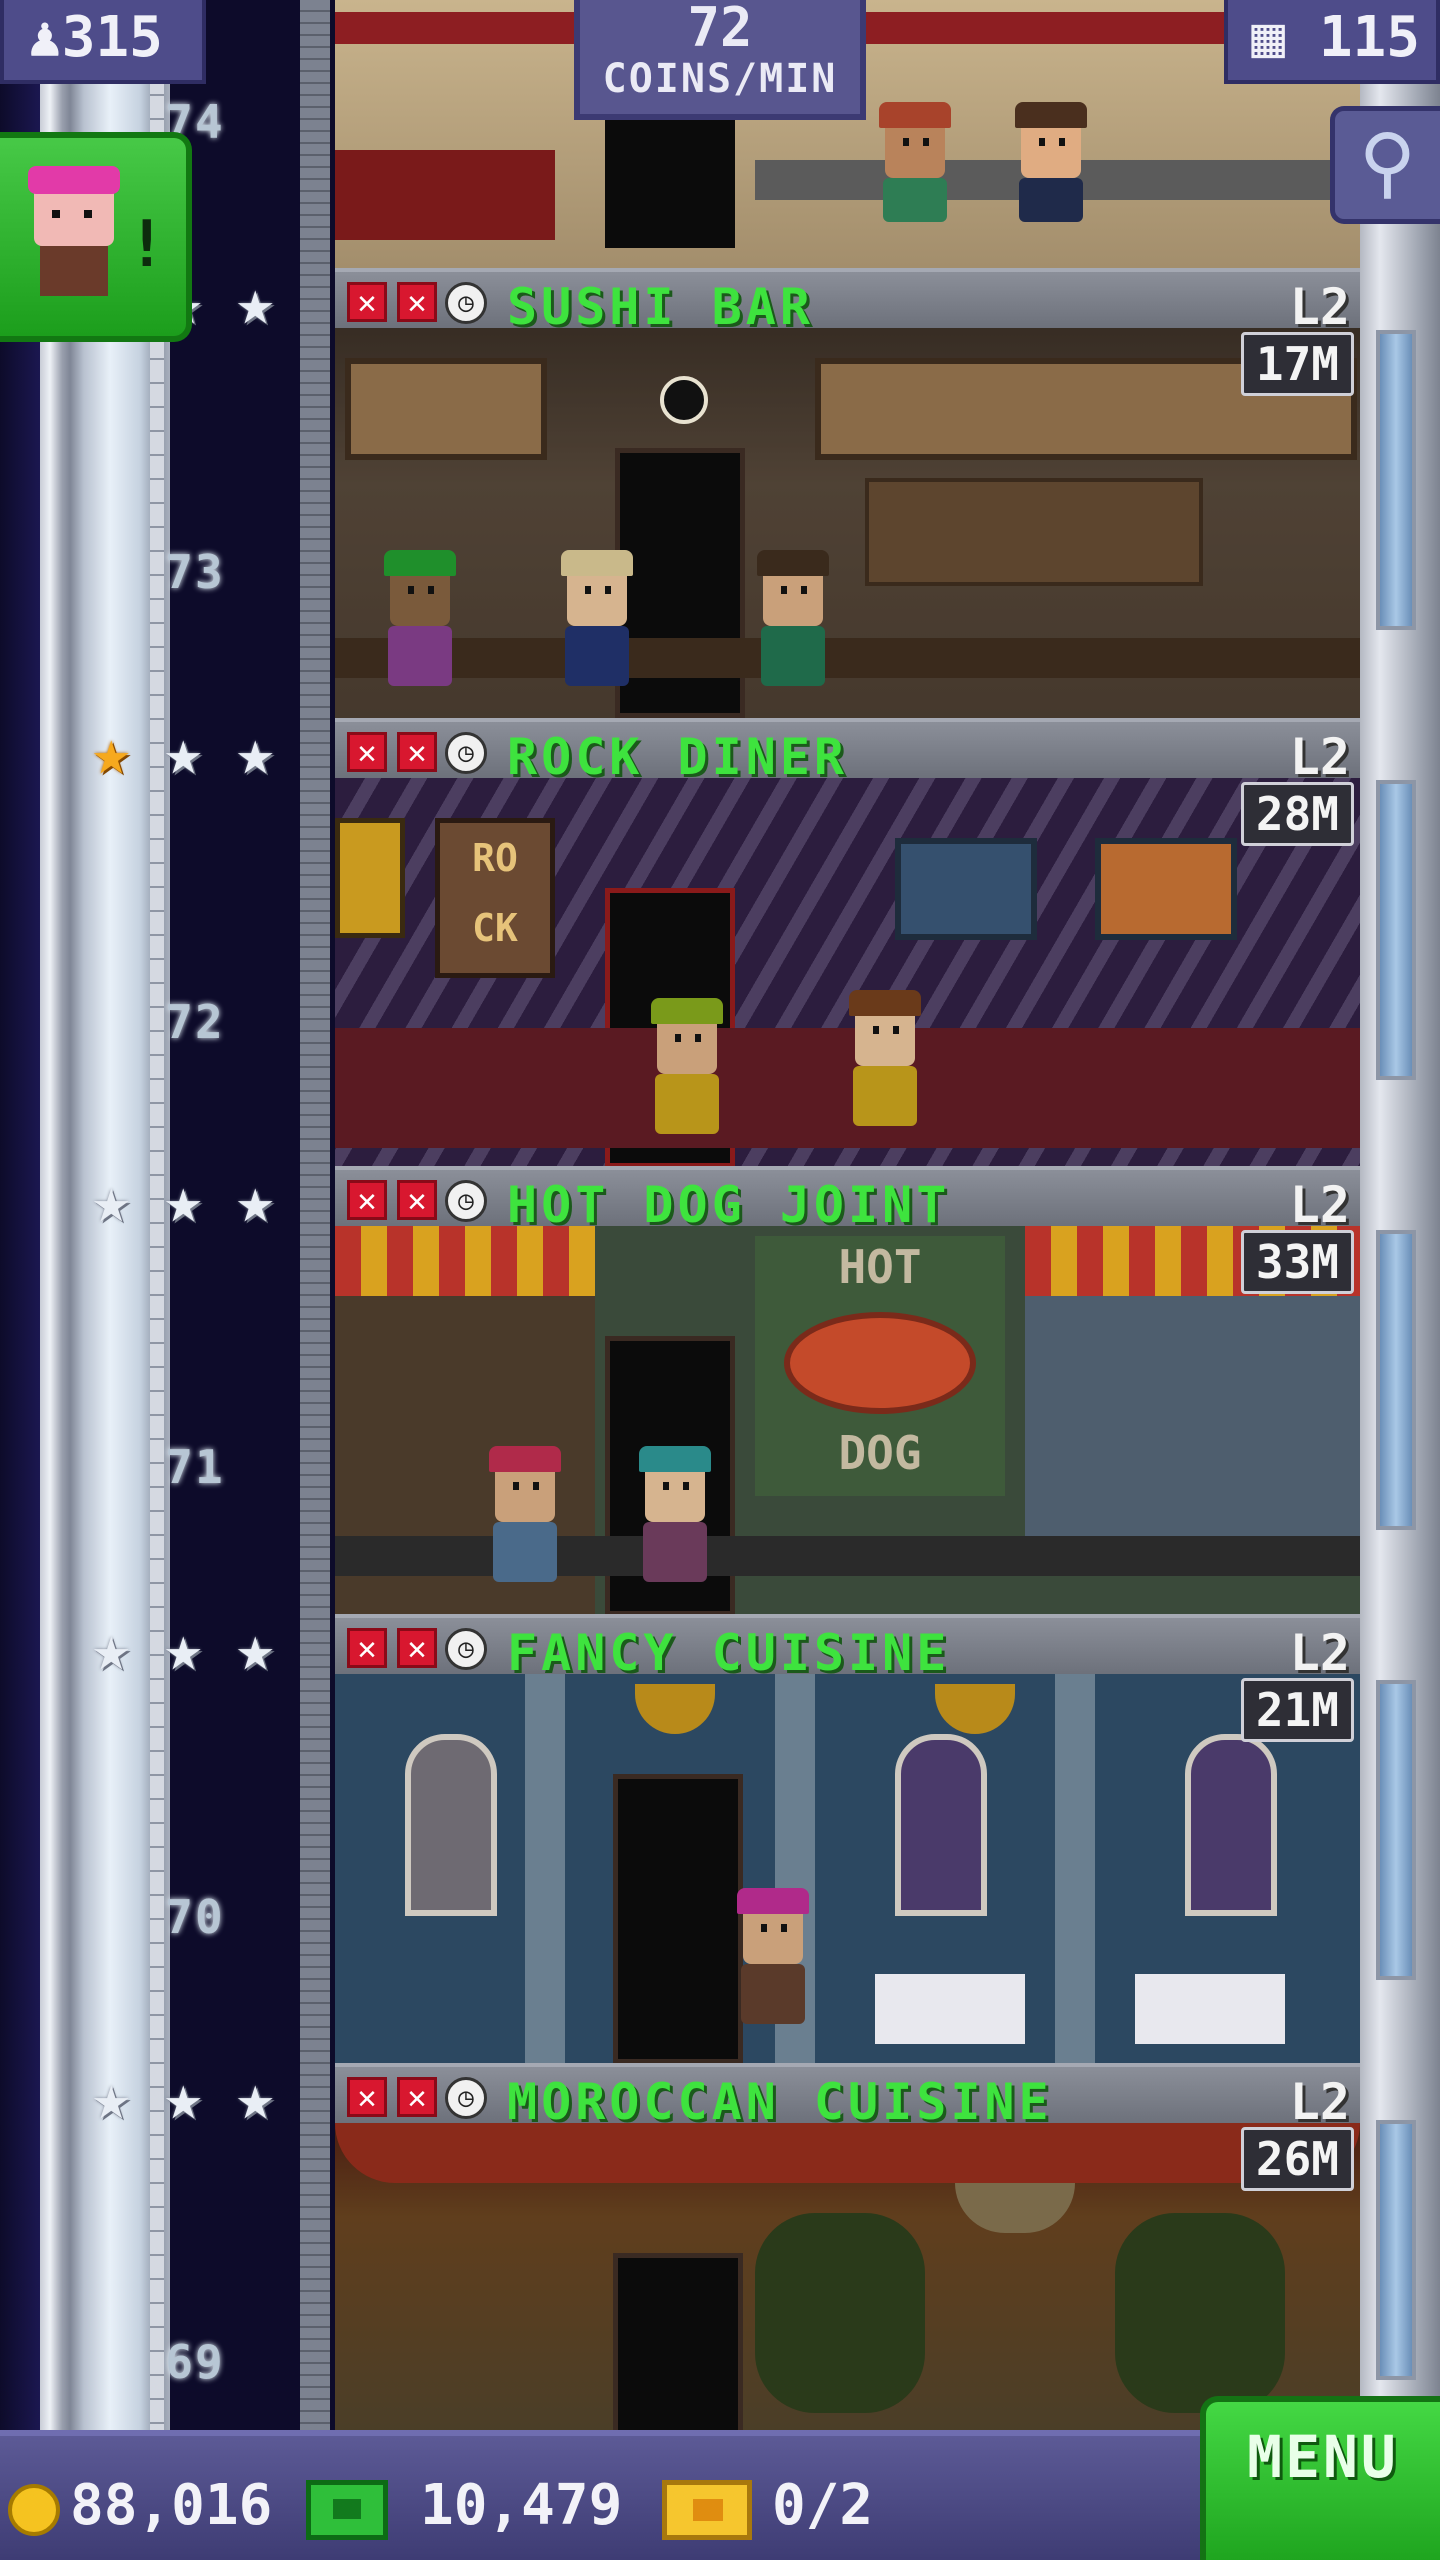 This screenshot has height=2560, width=1440. Describe the element at coordinates (880, 1363) in the screenshot. I see `hot-dog-plate` at that location.